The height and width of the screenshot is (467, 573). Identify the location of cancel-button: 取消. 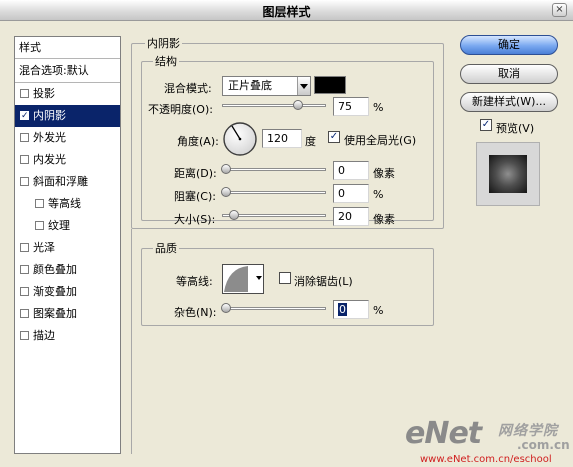
(509, 74).